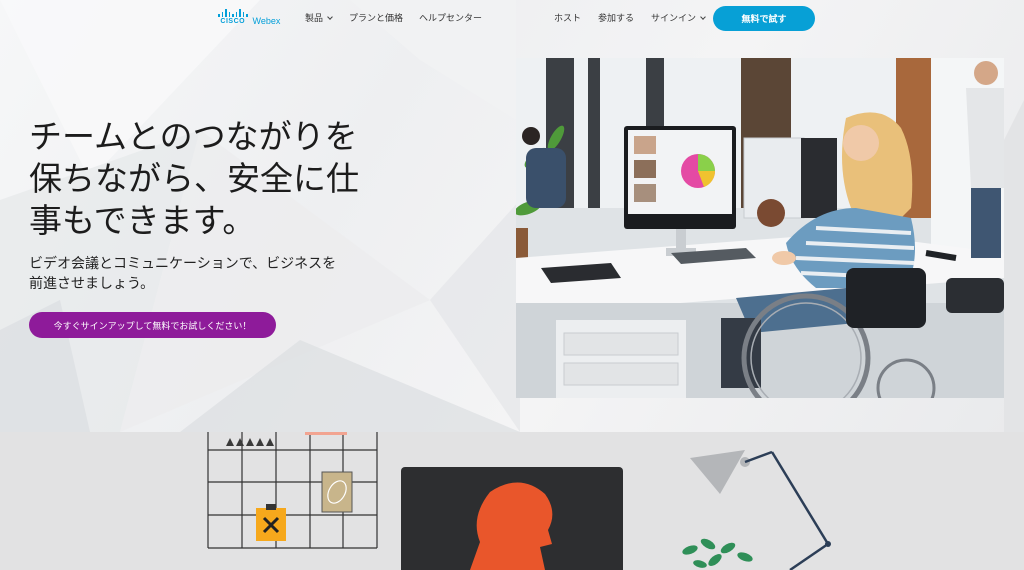 The image size is (1024, 570). Describe the element at coordinates (152, 325) in the screenshot. I see `signup-cta-button: 今すぐサインアップして無料でお試しください！` at that location.